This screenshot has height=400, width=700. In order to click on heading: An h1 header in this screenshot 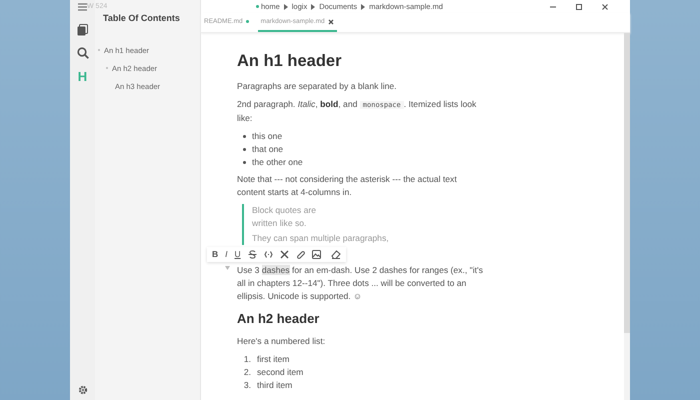, I will do `click(290, 61)`.